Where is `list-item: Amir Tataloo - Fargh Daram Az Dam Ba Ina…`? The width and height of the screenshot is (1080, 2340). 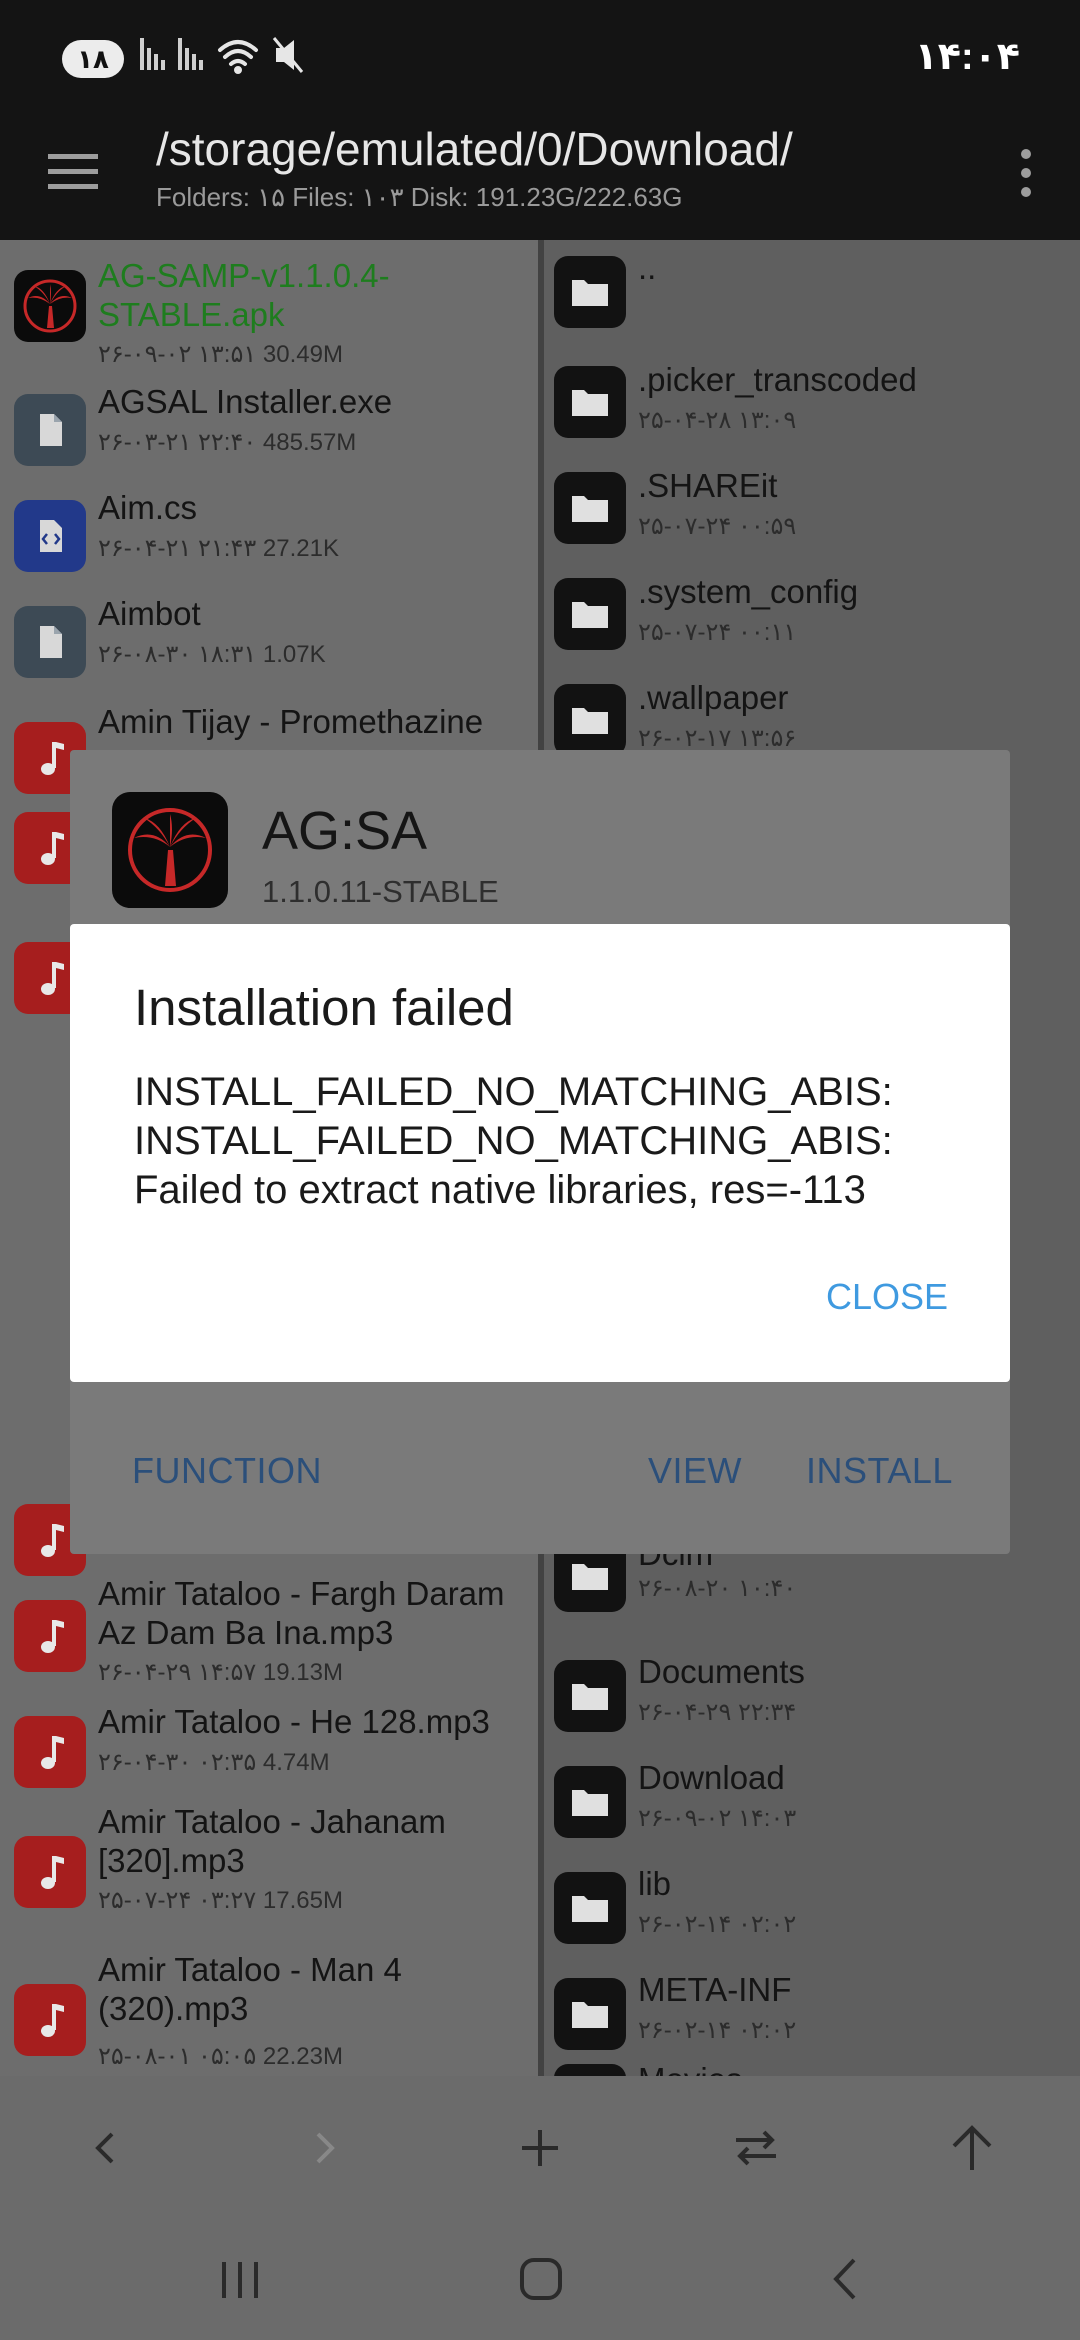
list-item: Amir Tataloo - Fargh Daram Az Dam Ba Ina… is located at coordinates (269, 1631).